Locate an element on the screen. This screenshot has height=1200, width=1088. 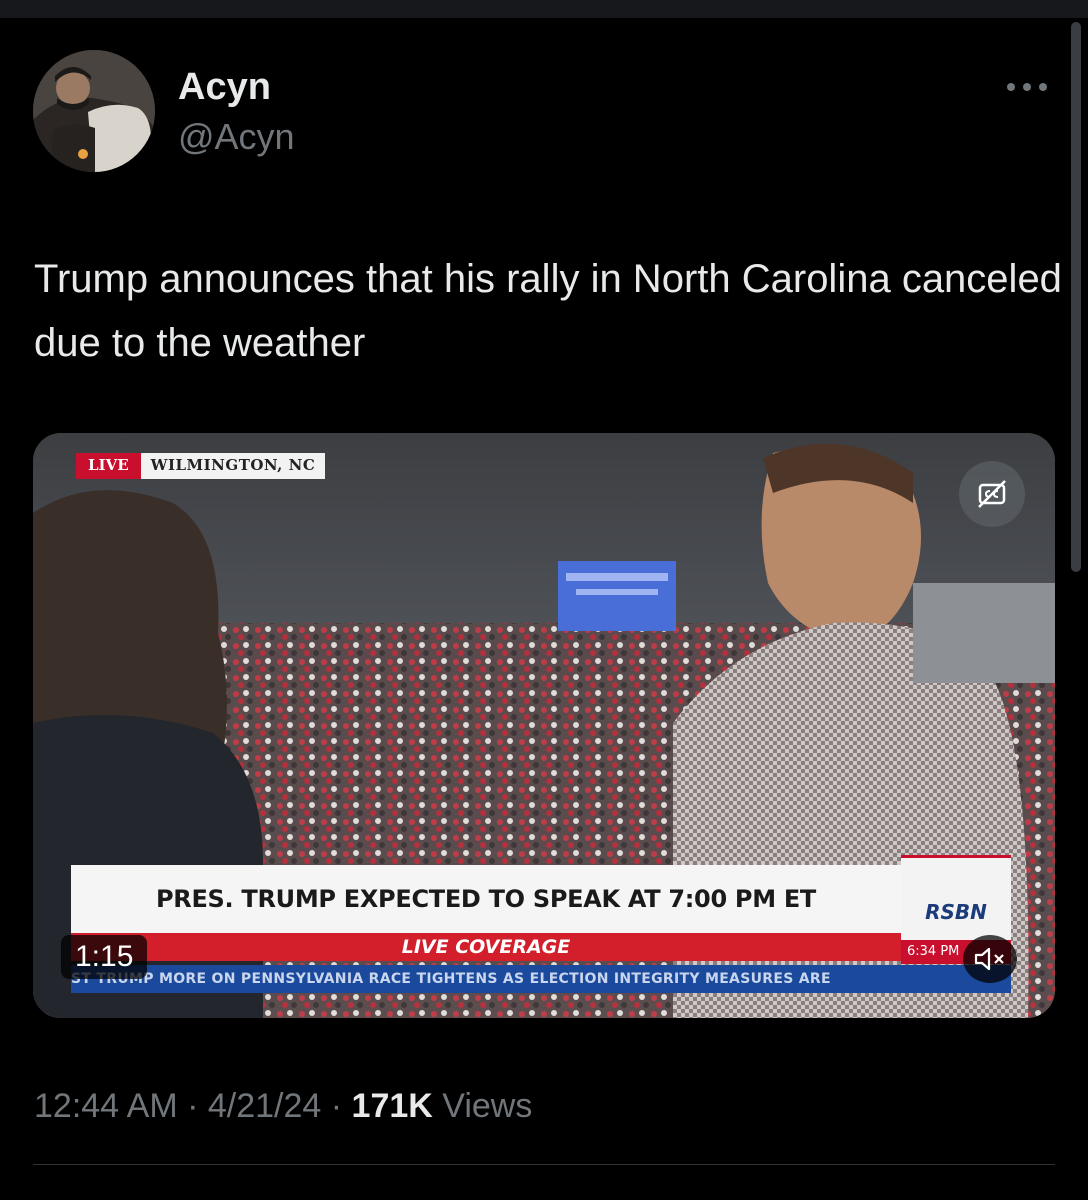
tweet-meta: 12:44 AM · 4/21/24 · 171K Views is located at coordinates (283, 1106).